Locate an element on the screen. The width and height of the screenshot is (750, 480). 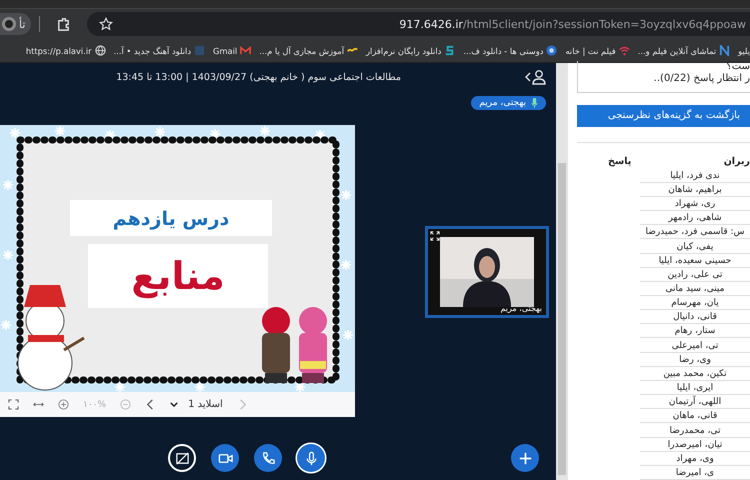
audio-button is located at coordinates (268, 458).